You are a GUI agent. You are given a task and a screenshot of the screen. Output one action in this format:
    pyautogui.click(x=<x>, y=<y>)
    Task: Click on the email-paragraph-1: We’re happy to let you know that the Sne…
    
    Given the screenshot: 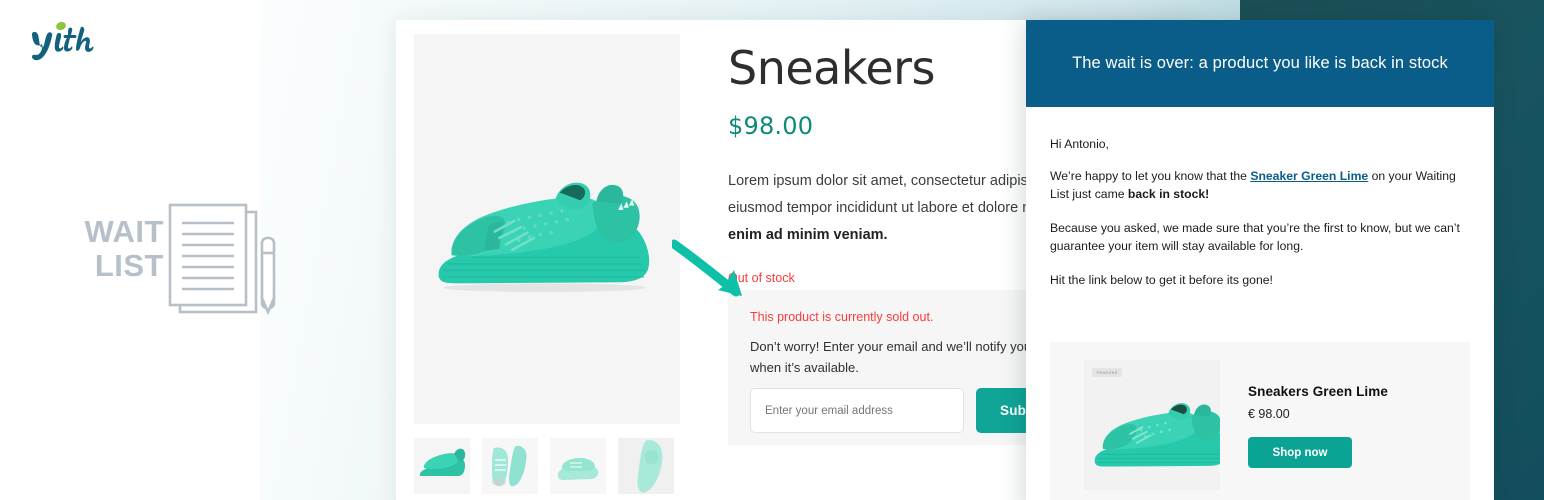 What is the action you would take?
    pyautogui.click(x=1260, y=185)
    